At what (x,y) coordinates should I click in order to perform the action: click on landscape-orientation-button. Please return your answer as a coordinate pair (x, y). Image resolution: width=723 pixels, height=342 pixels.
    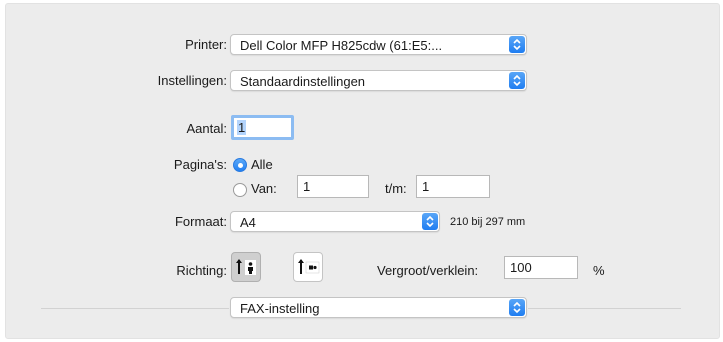
    Looking at the image, I should click on (308, 267).